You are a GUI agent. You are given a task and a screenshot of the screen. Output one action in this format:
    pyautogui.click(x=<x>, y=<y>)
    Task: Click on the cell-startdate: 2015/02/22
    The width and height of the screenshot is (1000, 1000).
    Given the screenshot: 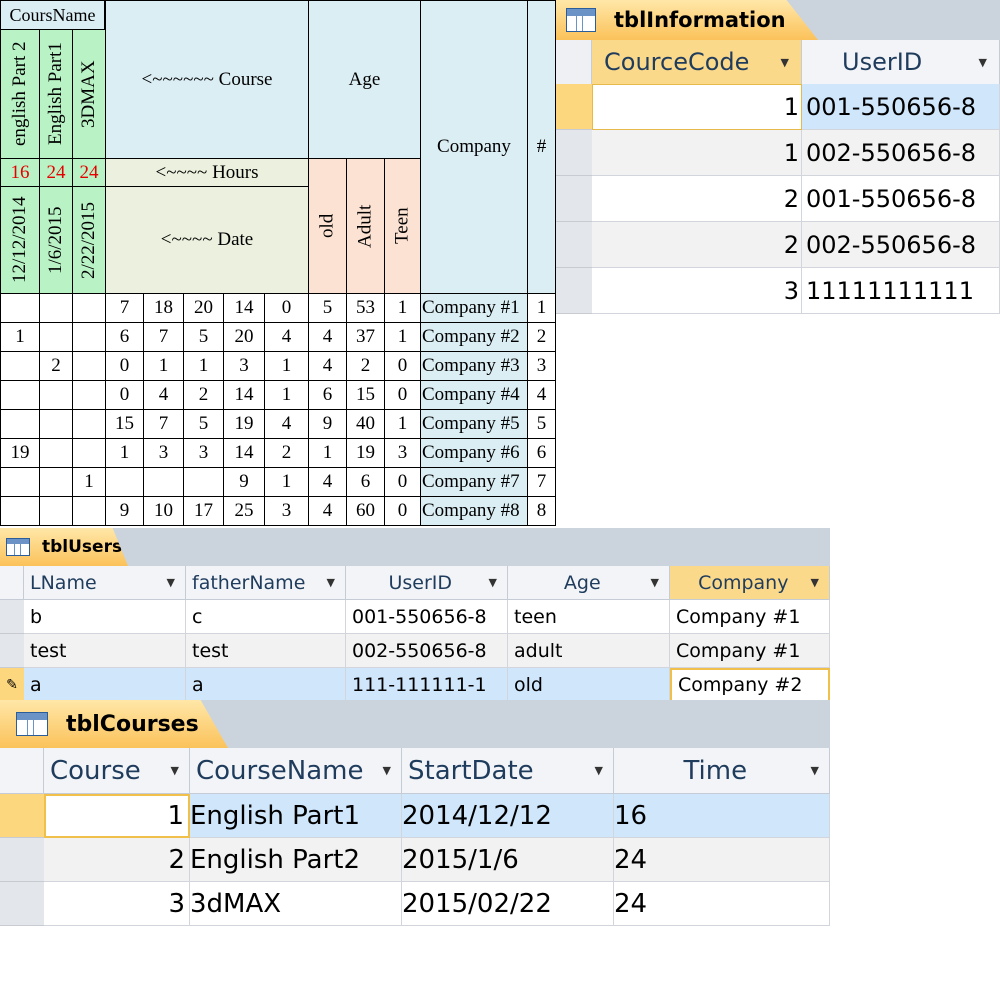 What is the action you would take?
    pyautogui.click(x=508, y=904)
    